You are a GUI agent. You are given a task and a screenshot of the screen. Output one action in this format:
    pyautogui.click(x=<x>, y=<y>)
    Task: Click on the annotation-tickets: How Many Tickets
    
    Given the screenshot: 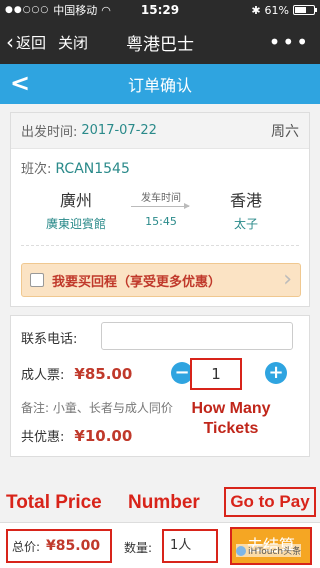 What is the action you would take?
    pyautogui.click(x=231, y=418)
    